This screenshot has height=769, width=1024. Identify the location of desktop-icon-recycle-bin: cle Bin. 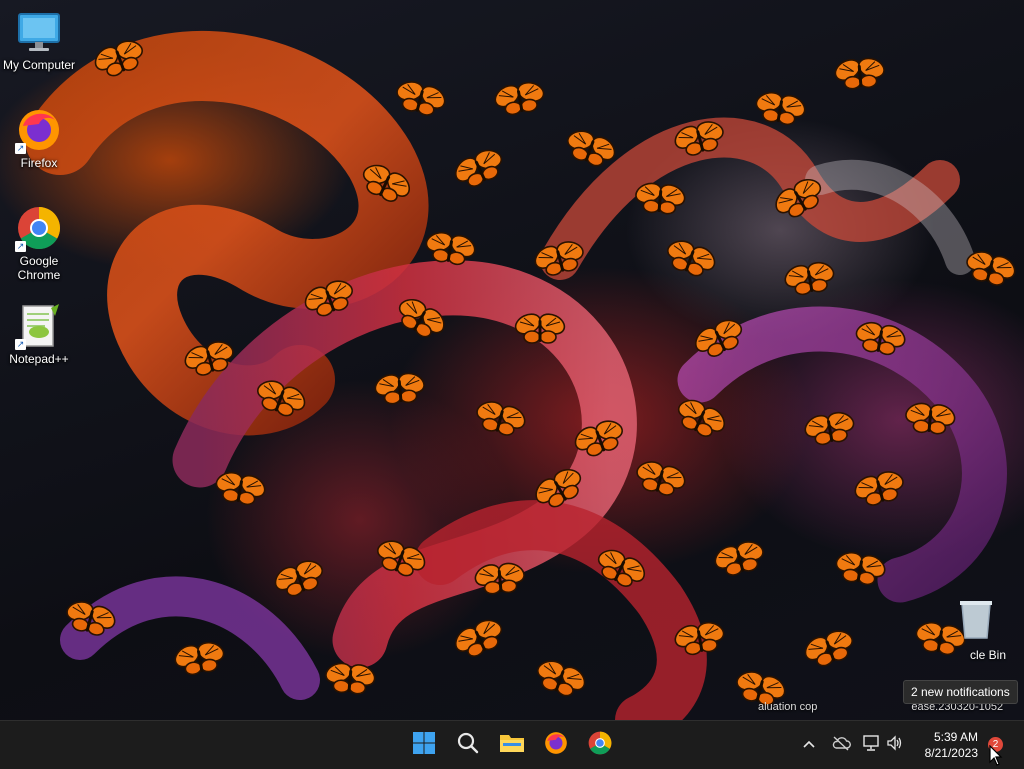
(978, 630).